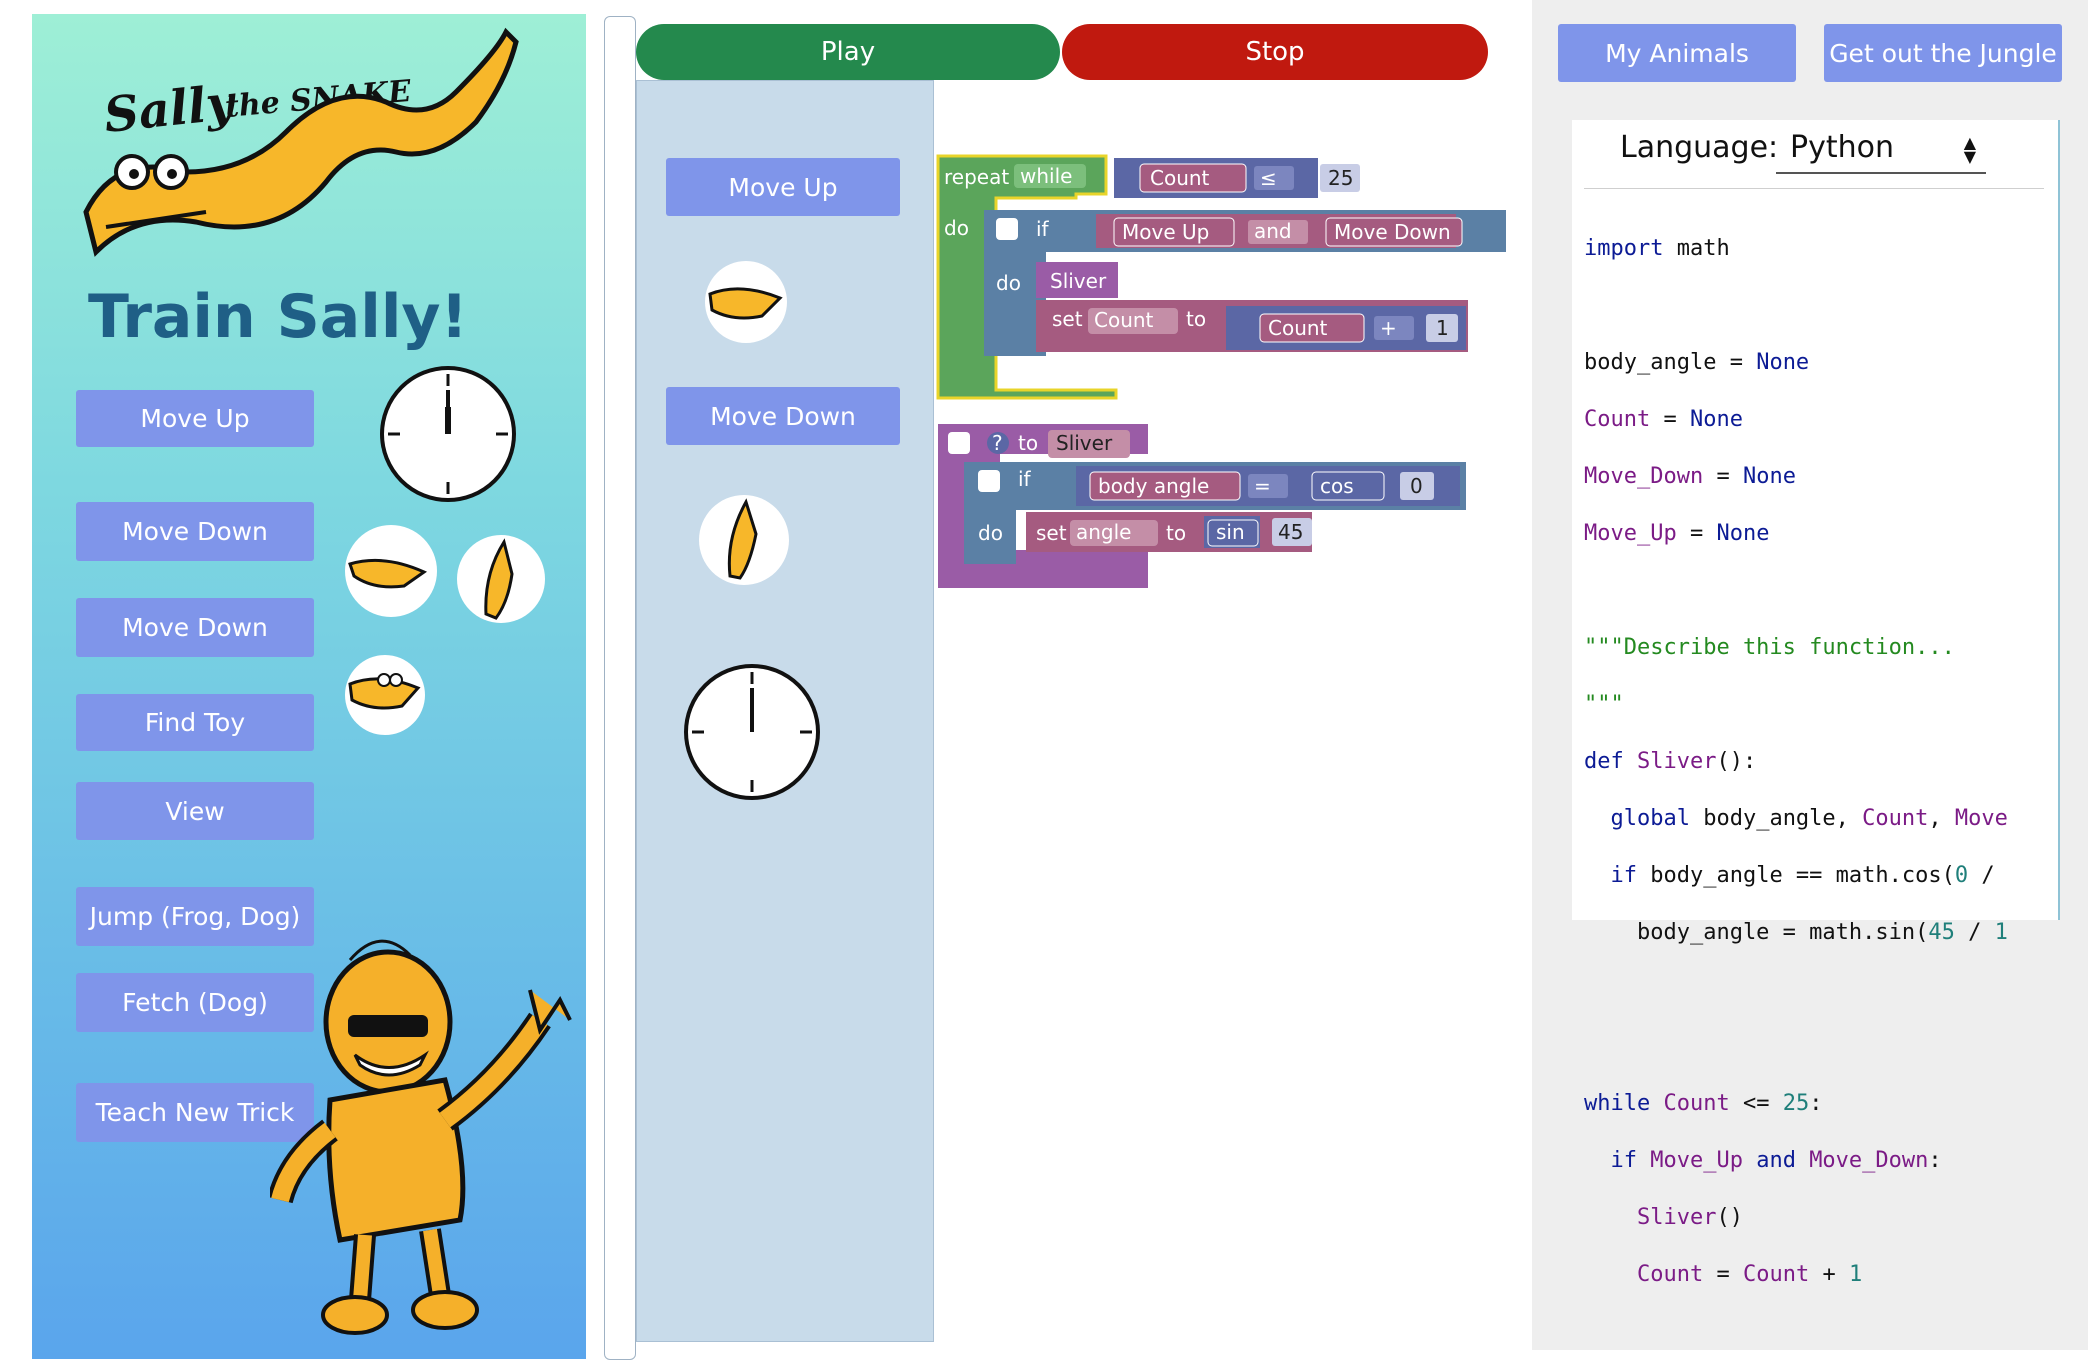  What do you see at coordinates (195, 531) in the screenshot?
I see `move-down-button: Move Down` at bounding box center [195, 531].